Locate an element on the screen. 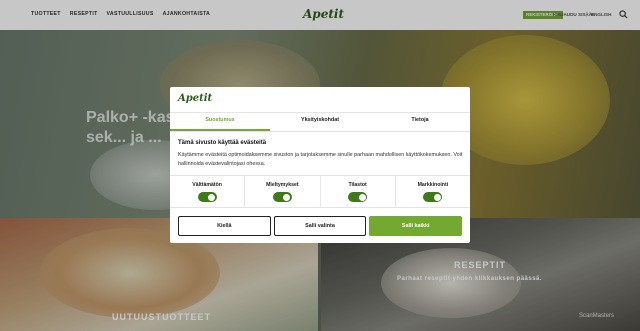 The height and width of the screenshot is (331, 640). dialog-heading: Tämä sivusto käyttää evästeitä is located at coordinates (222, 143).